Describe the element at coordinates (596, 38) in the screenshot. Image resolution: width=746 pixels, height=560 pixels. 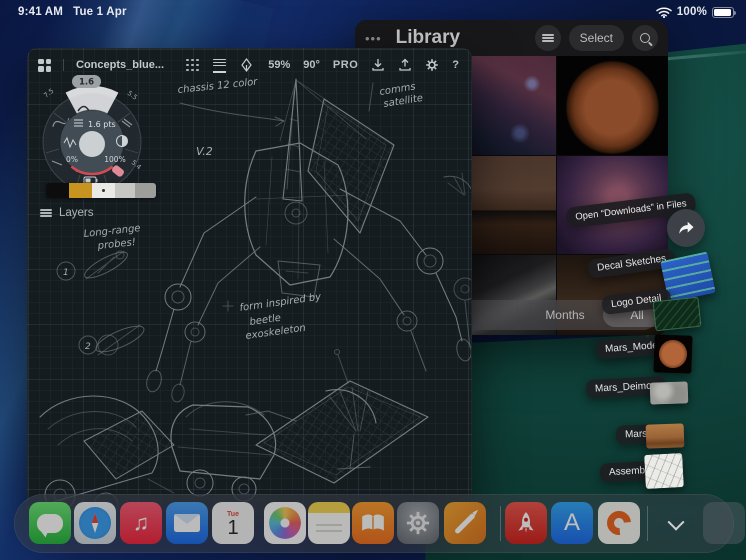
I see `select-button: Select` at that location.